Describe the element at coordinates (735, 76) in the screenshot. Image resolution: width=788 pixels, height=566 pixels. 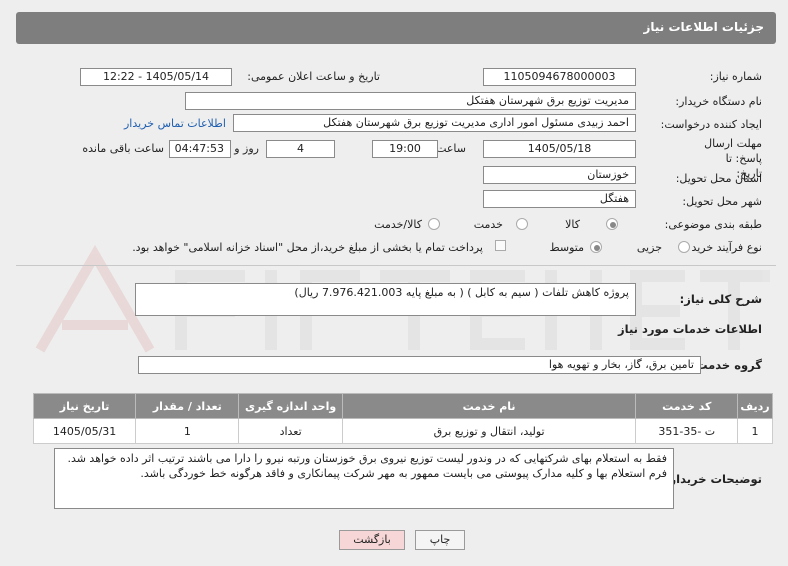
I see `need-number-label: شماره نیاز:` at that location.